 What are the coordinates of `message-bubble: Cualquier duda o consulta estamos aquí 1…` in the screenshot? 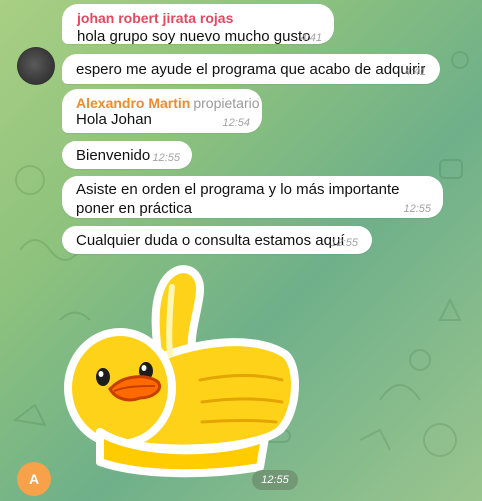 It's located at (217, 240).